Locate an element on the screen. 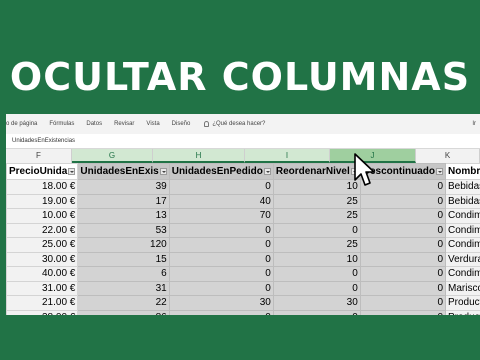  table-cell: 39 is located at coordinates (123, 187).